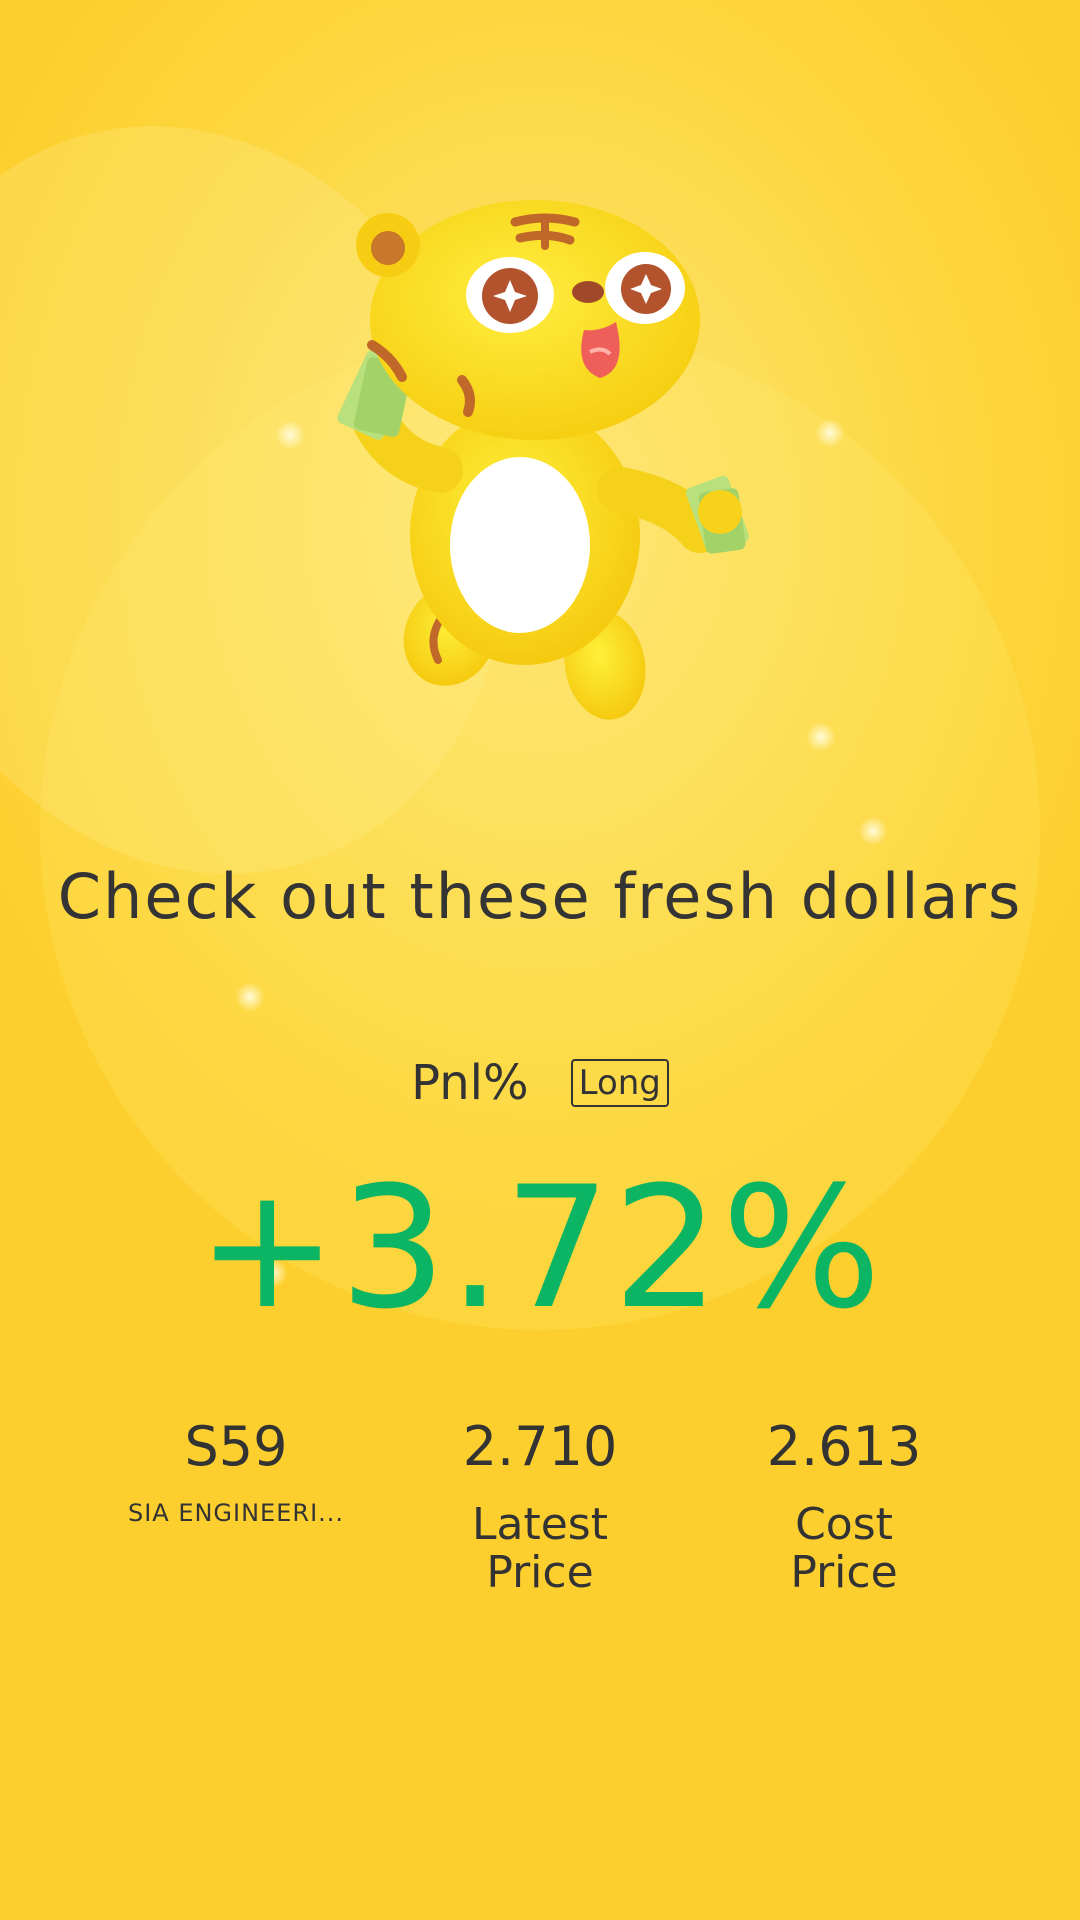  What do you see at coordinates (543, 460) in the screenshot?
I see `tiger-mascot-icon` at bounding box center [543, 460].